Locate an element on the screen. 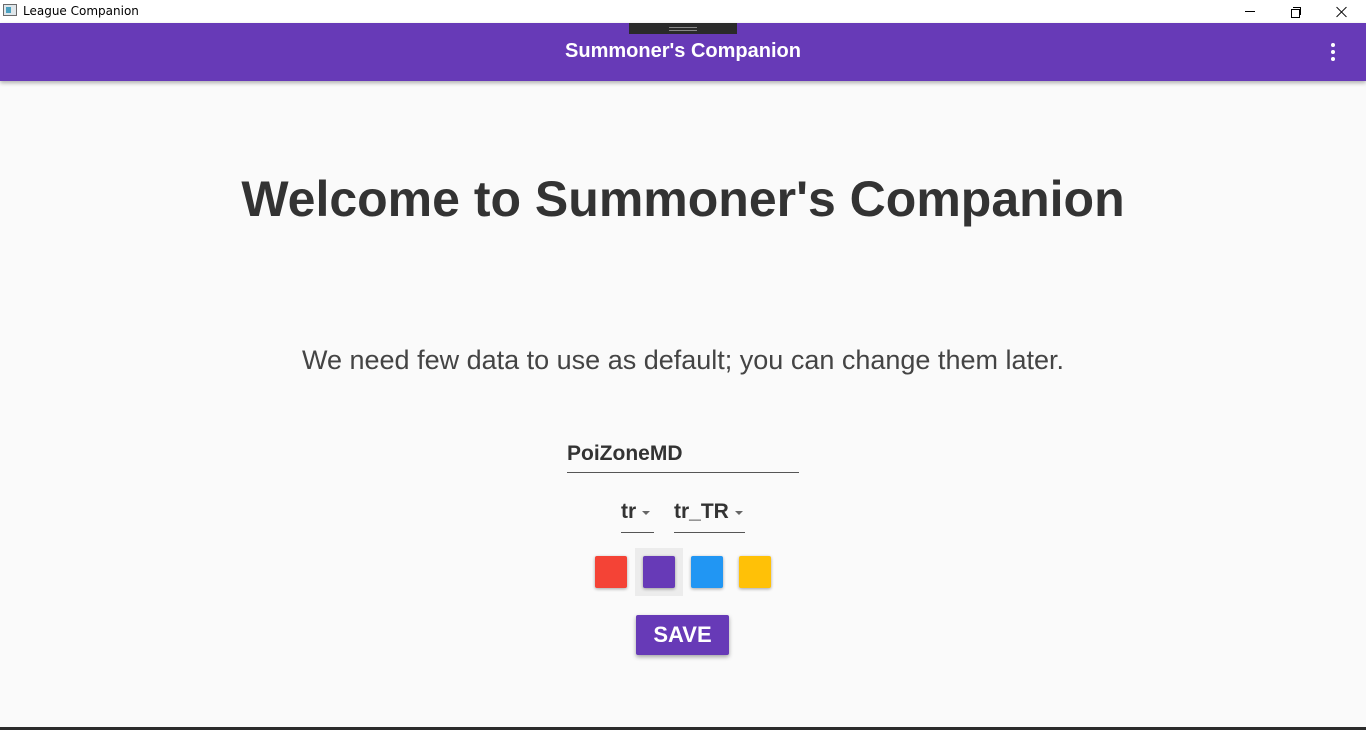 The height and width of the screenshot is (730, 1366). color-swatch-purple is located at coordinates (659, 572).